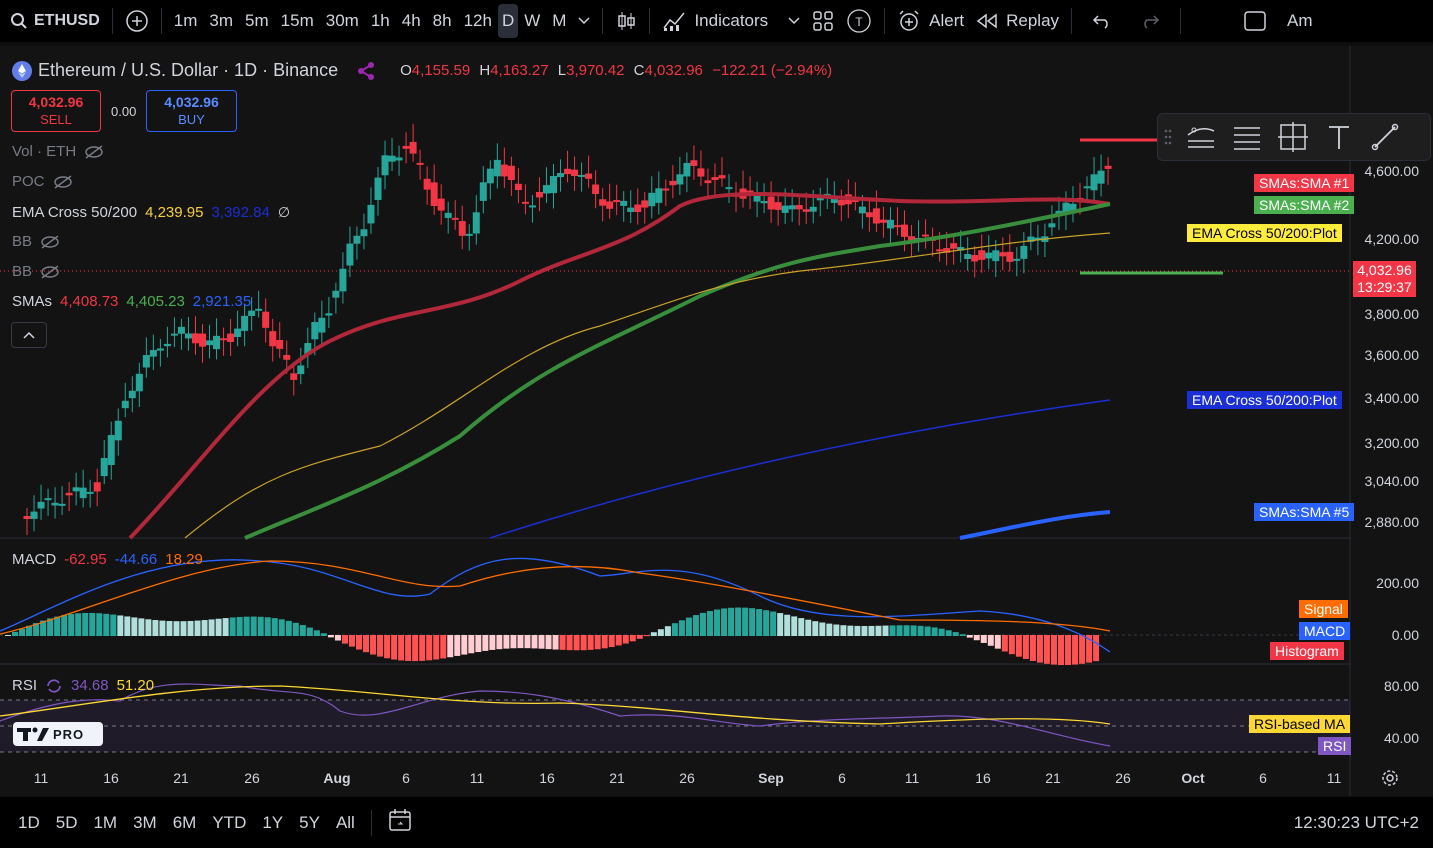 This screenshot has height=848, width=1433. I want to click on axis-settings-button, so click(1390, 780).